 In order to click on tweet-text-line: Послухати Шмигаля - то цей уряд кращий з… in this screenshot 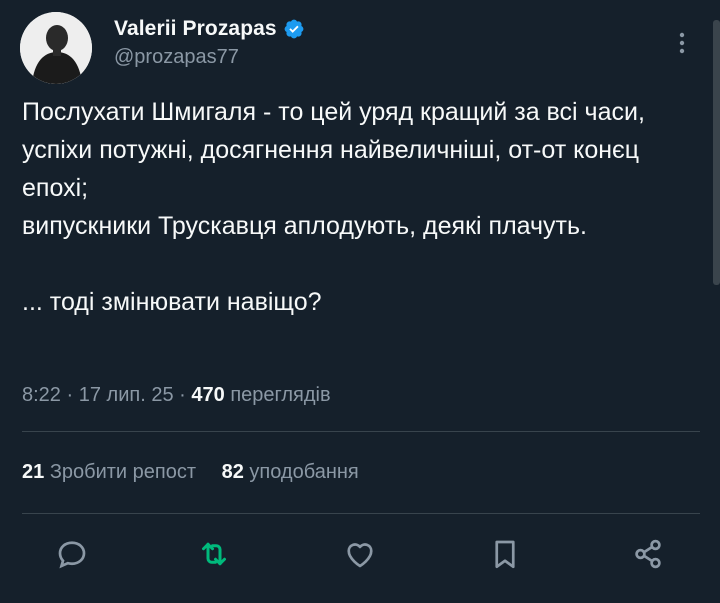, I will do `click(333, 150)`.